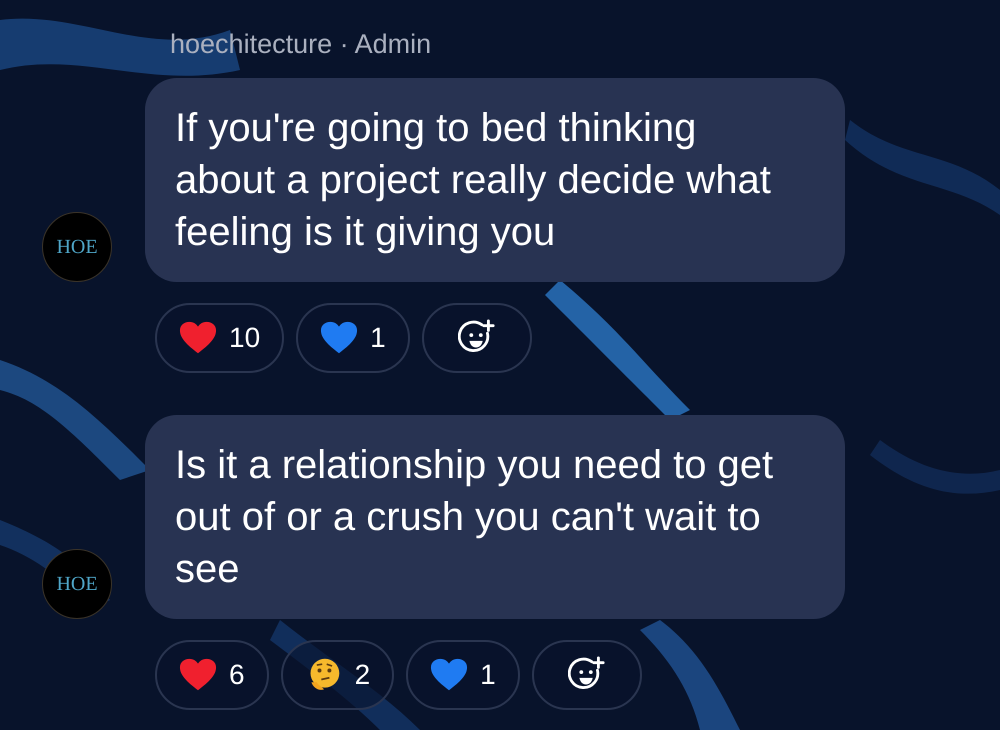 The width and height of the screenshot is (1000, 730). What do you see at coordinates (301, 44) in the screenshot?
I see `sender-name: hoechitecture · Admin` at bounding box center [301, 44].